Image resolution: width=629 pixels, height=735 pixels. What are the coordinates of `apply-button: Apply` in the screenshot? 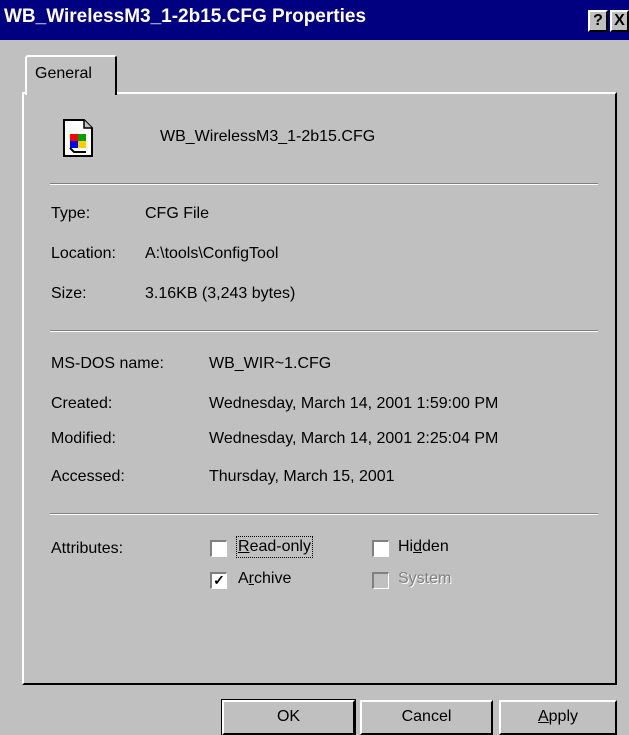 It's located at (558, 717).